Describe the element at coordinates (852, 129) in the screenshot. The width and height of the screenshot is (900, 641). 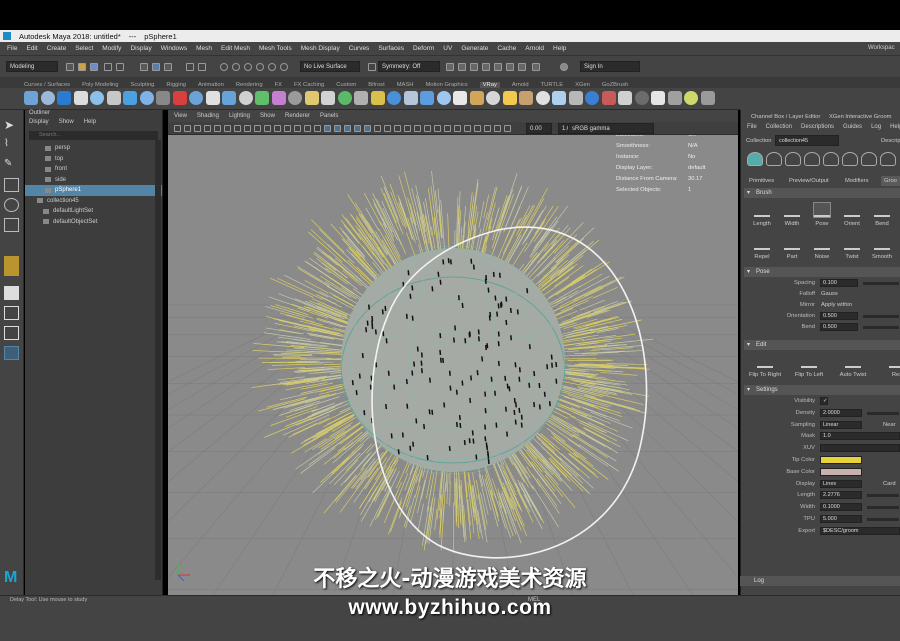
I see `xgen-menu-item: Guides` at that location.